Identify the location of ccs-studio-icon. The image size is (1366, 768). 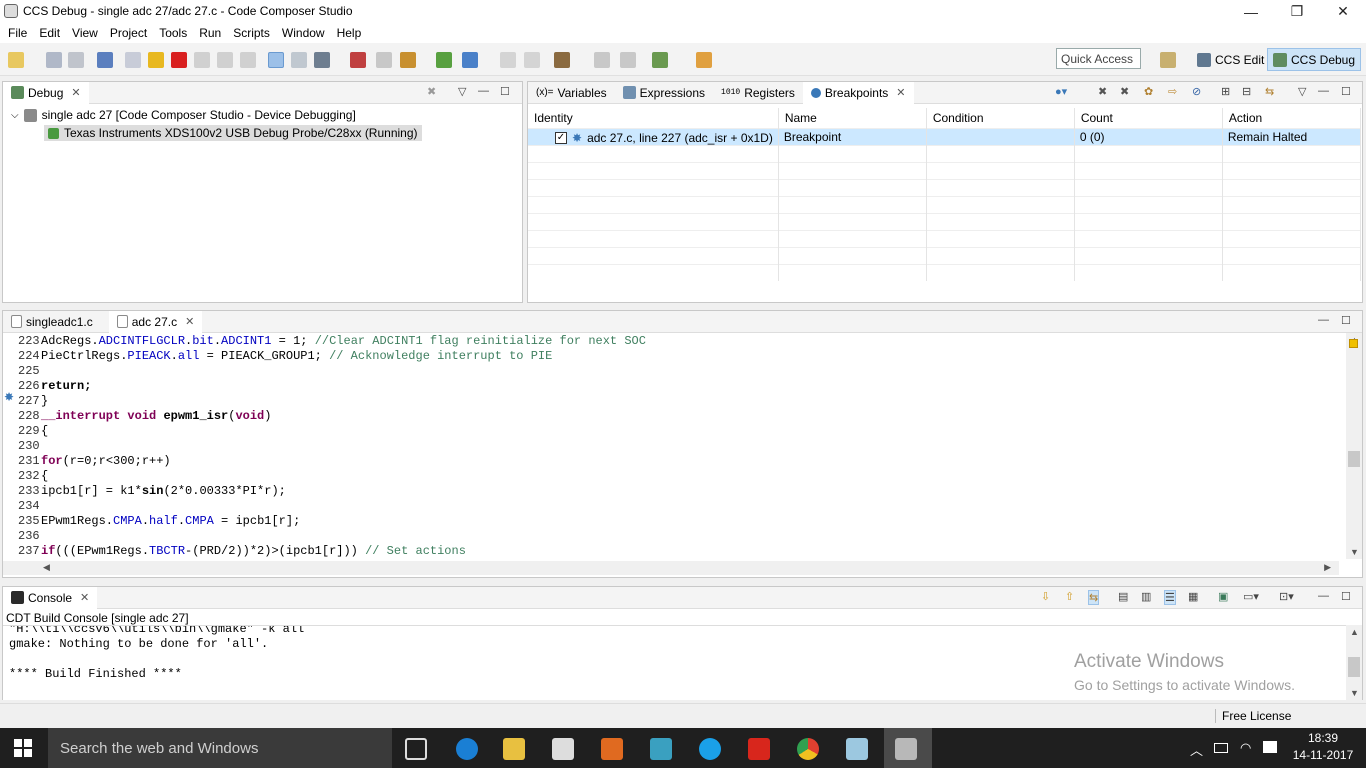
(906, 749).